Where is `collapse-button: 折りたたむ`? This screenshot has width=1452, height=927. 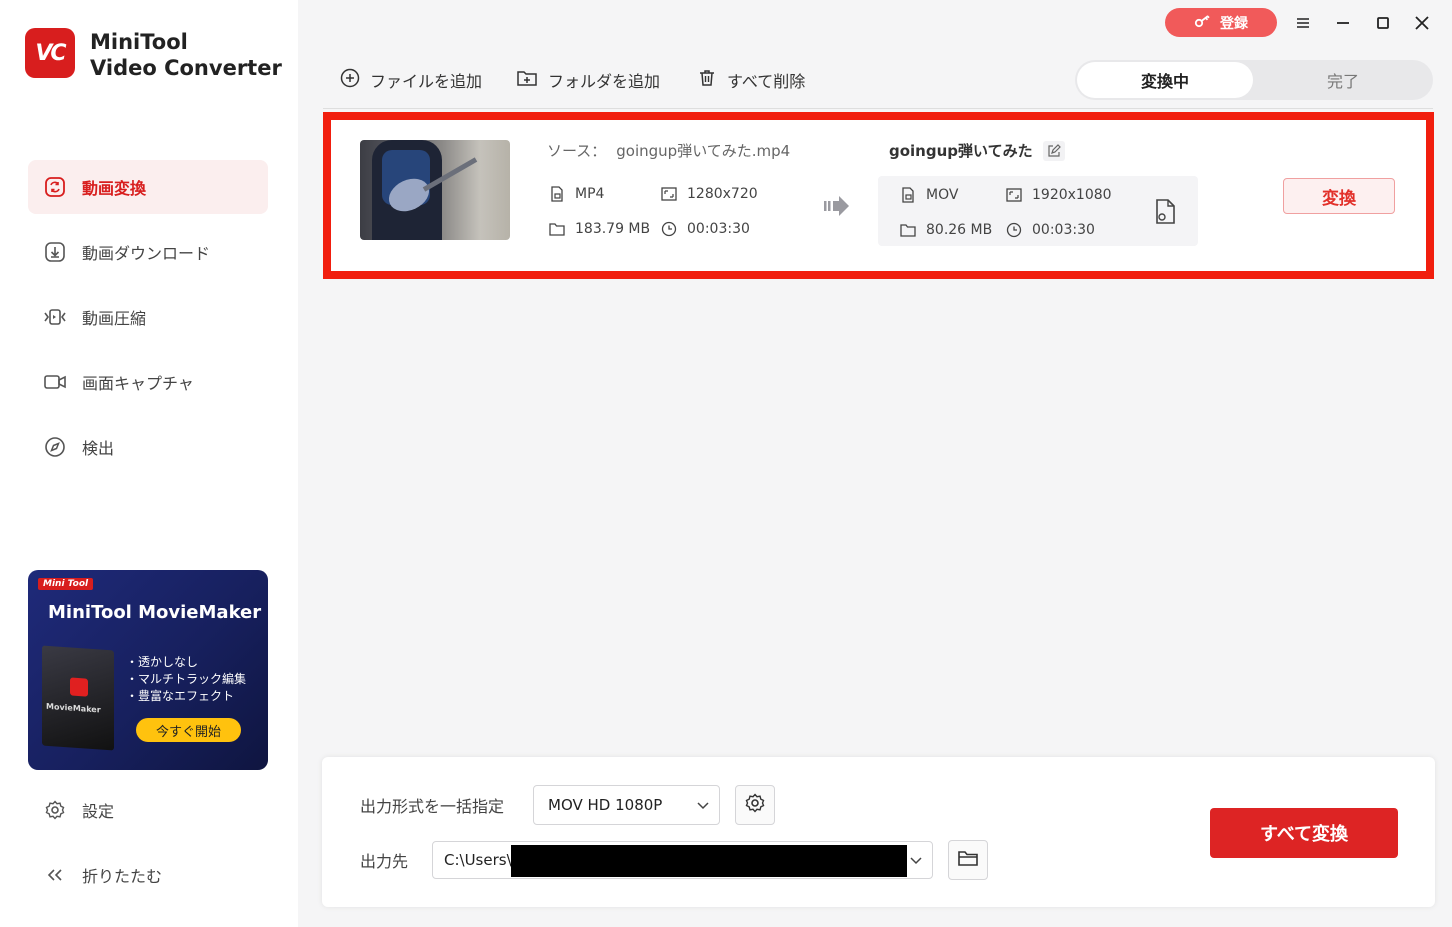 collapse-button: 折りたたむ is located at coordinates (148, 875).